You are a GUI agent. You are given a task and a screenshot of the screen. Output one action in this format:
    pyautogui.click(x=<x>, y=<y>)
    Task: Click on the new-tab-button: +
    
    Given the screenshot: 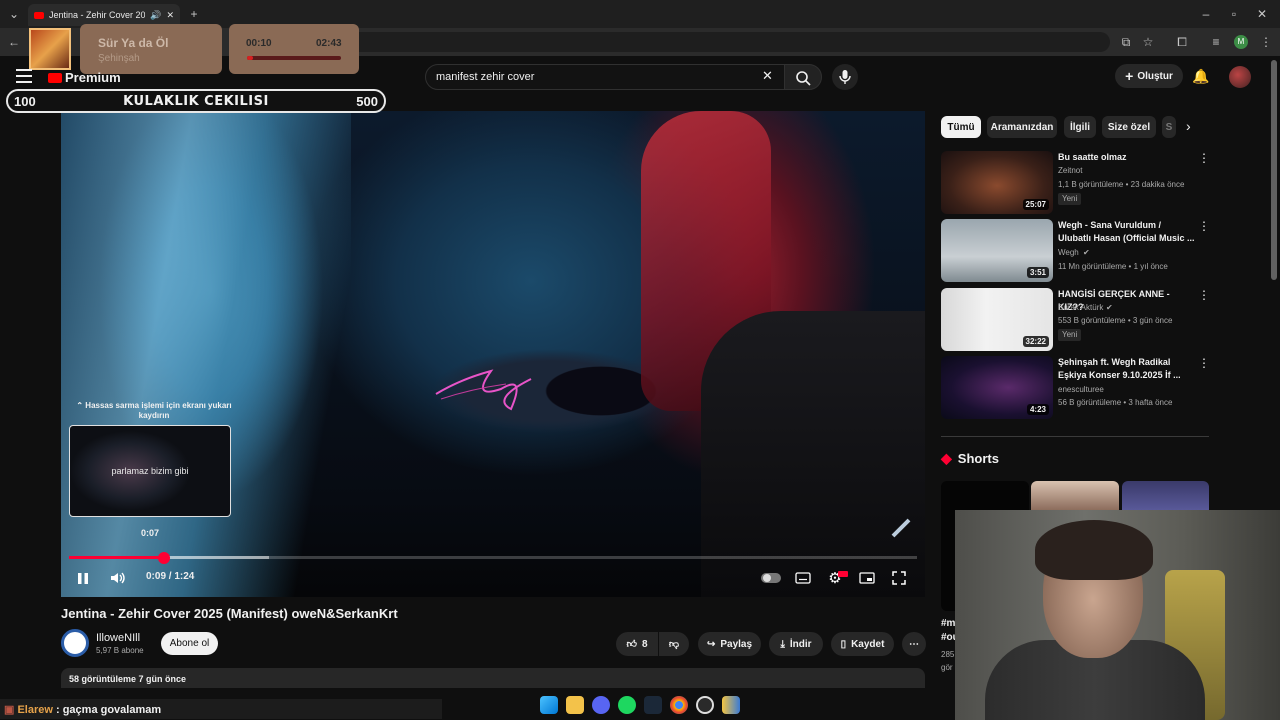 What is the action you would take?
    pyautogui.click(x=194, y=14)
    